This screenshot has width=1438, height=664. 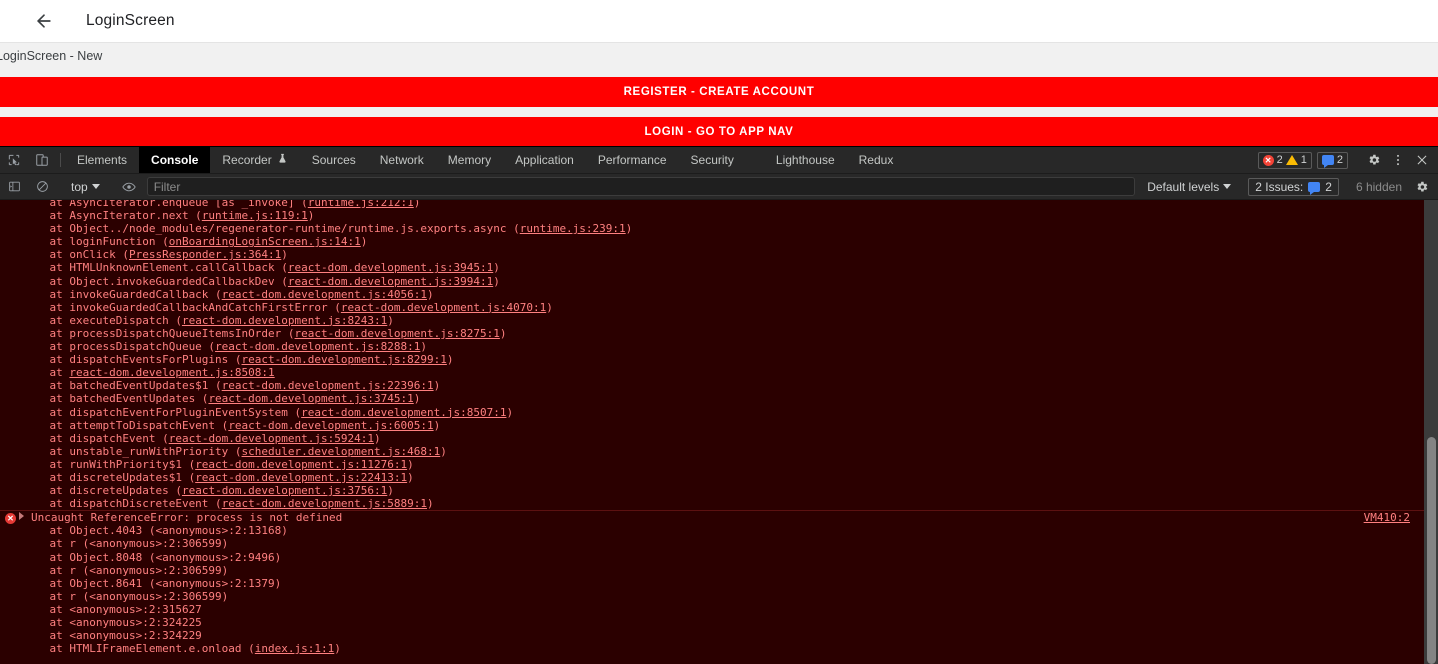 I want to click on tab-redux: Redux, so click(x=876, y=160).